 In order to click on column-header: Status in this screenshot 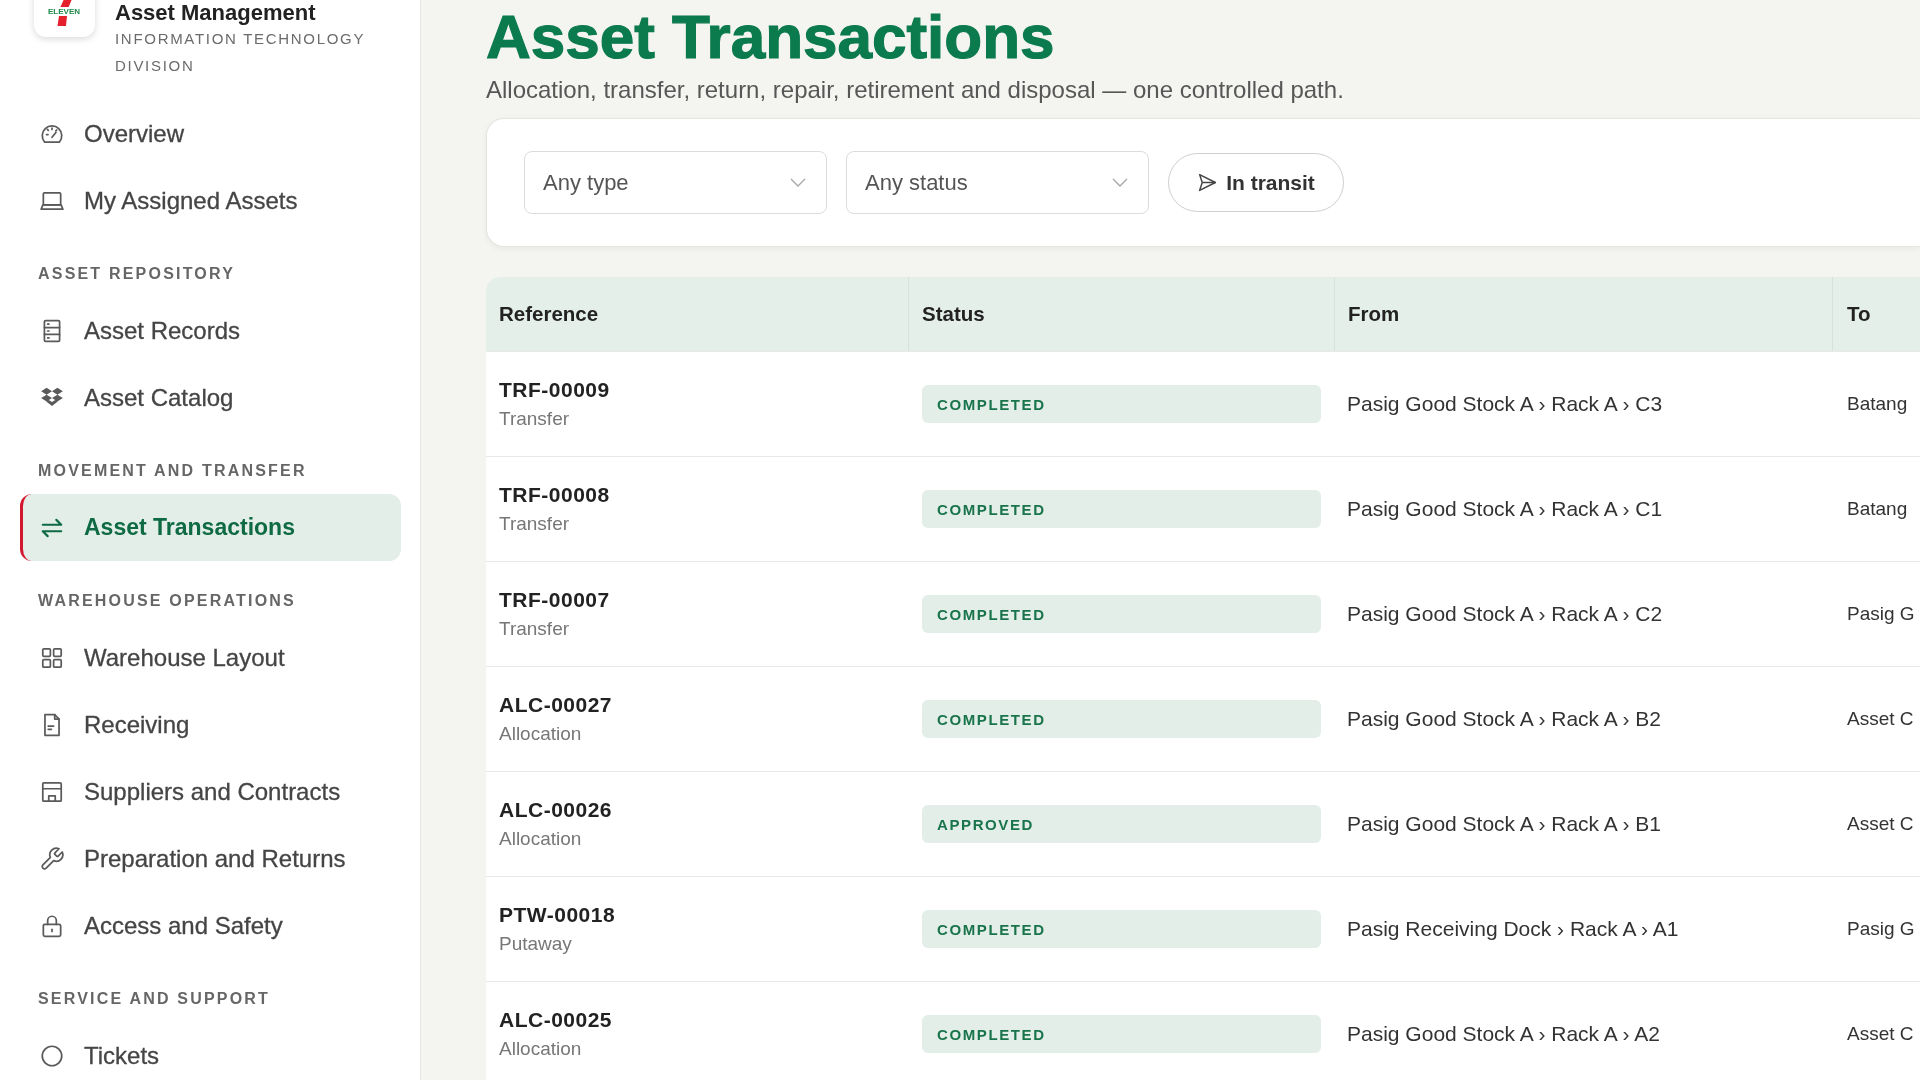, I will do `click(953, 314)`.